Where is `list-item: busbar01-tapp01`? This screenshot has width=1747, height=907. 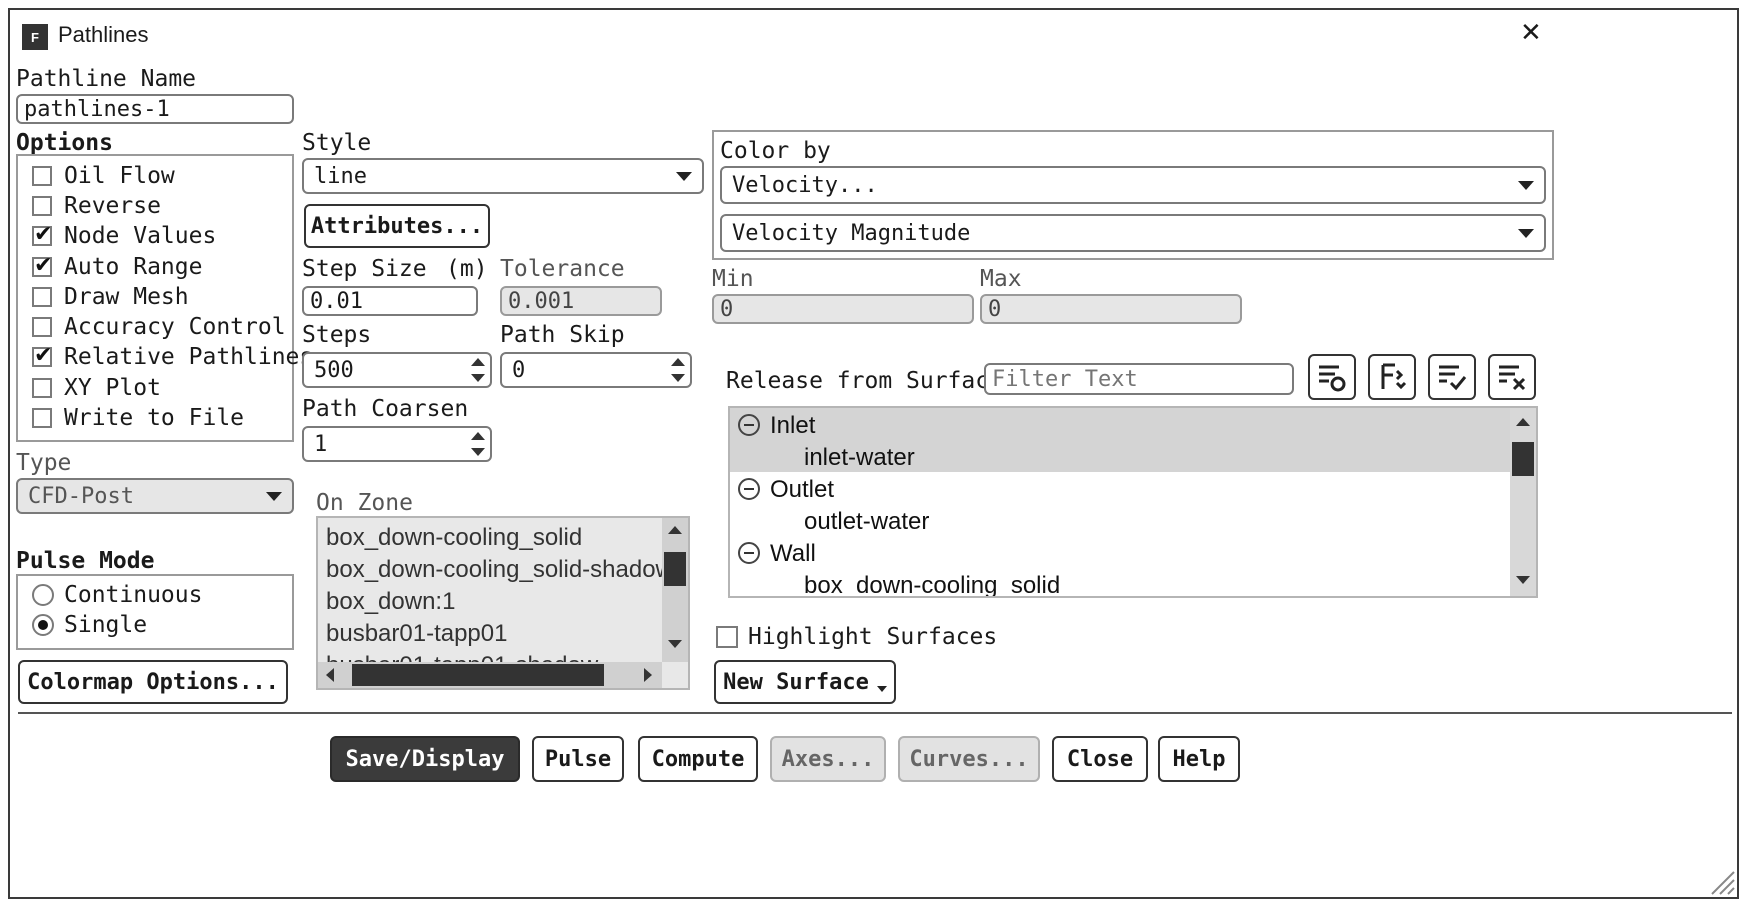
list-item: busbar01-tapp01 is located at coordinates (416, 634).